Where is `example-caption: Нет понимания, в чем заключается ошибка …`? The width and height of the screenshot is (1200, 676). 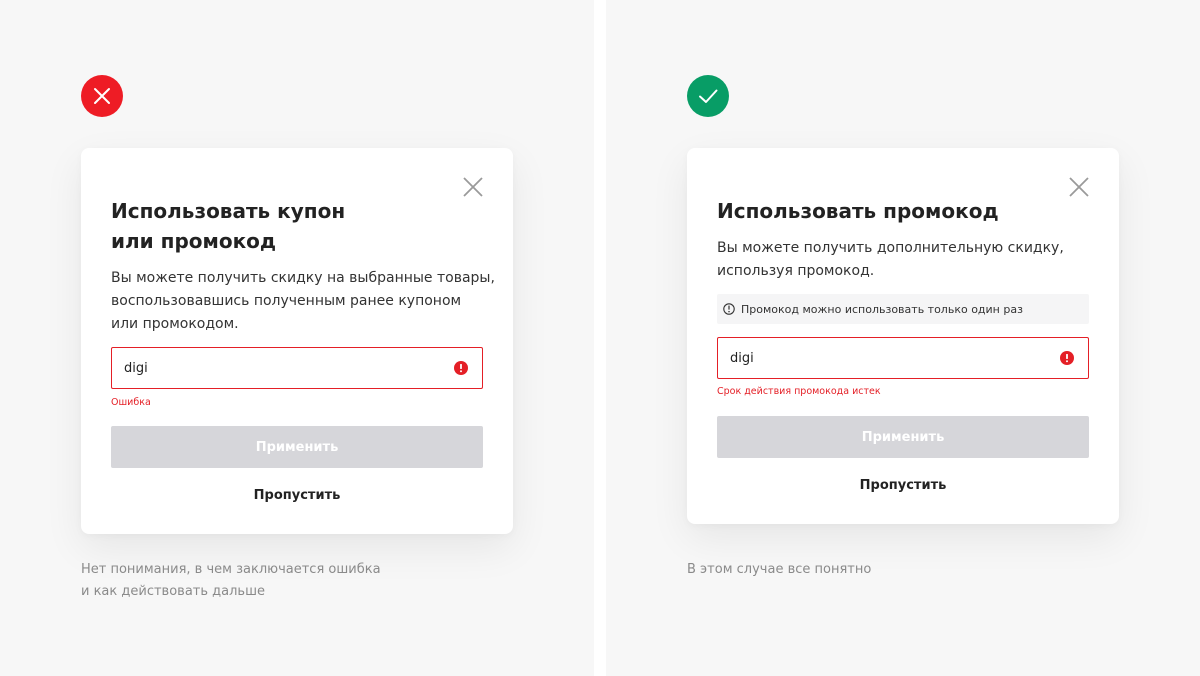
example-caption: Нет понимания, в чем заключается ошибка … is located at coordinates (231, 580).